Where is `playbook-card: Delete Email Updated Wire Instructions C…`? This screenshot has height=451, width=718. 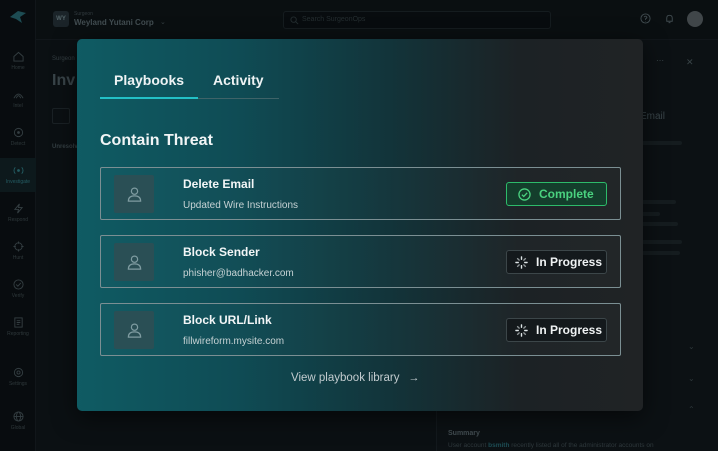
playbook-card: Delete Email Updated Wire Instructions C… is located at coordinates (360, 193).